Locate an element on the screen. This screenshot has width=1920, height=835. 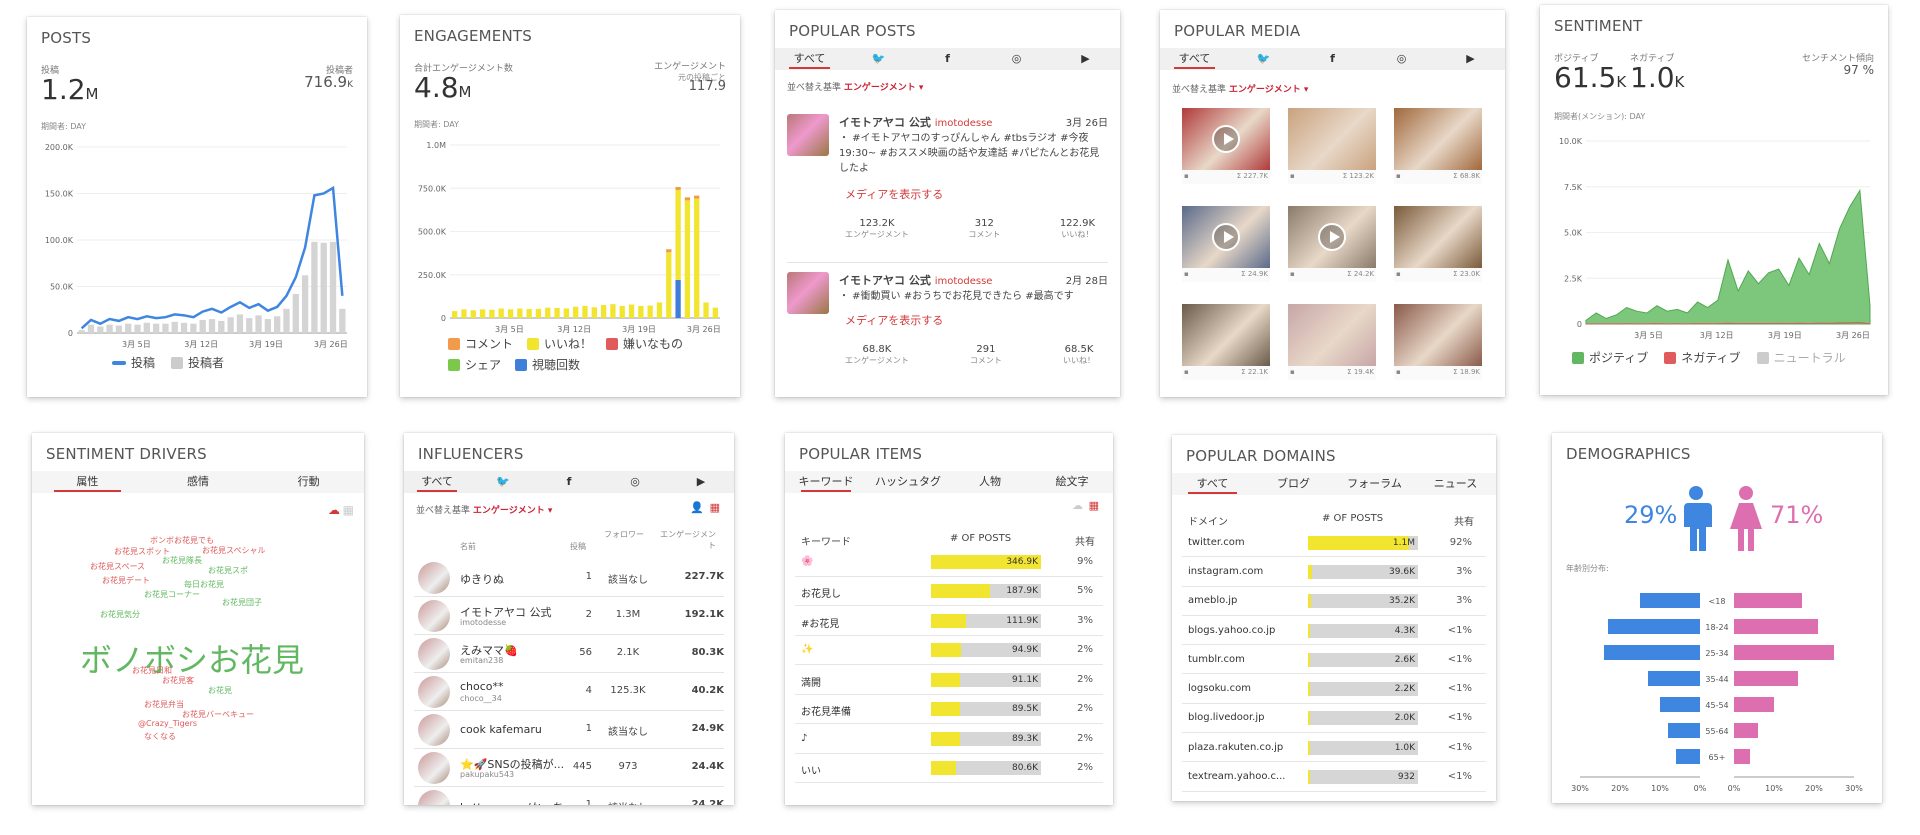
word-cloud-term: お花見 is located at coordinates (220, 690).